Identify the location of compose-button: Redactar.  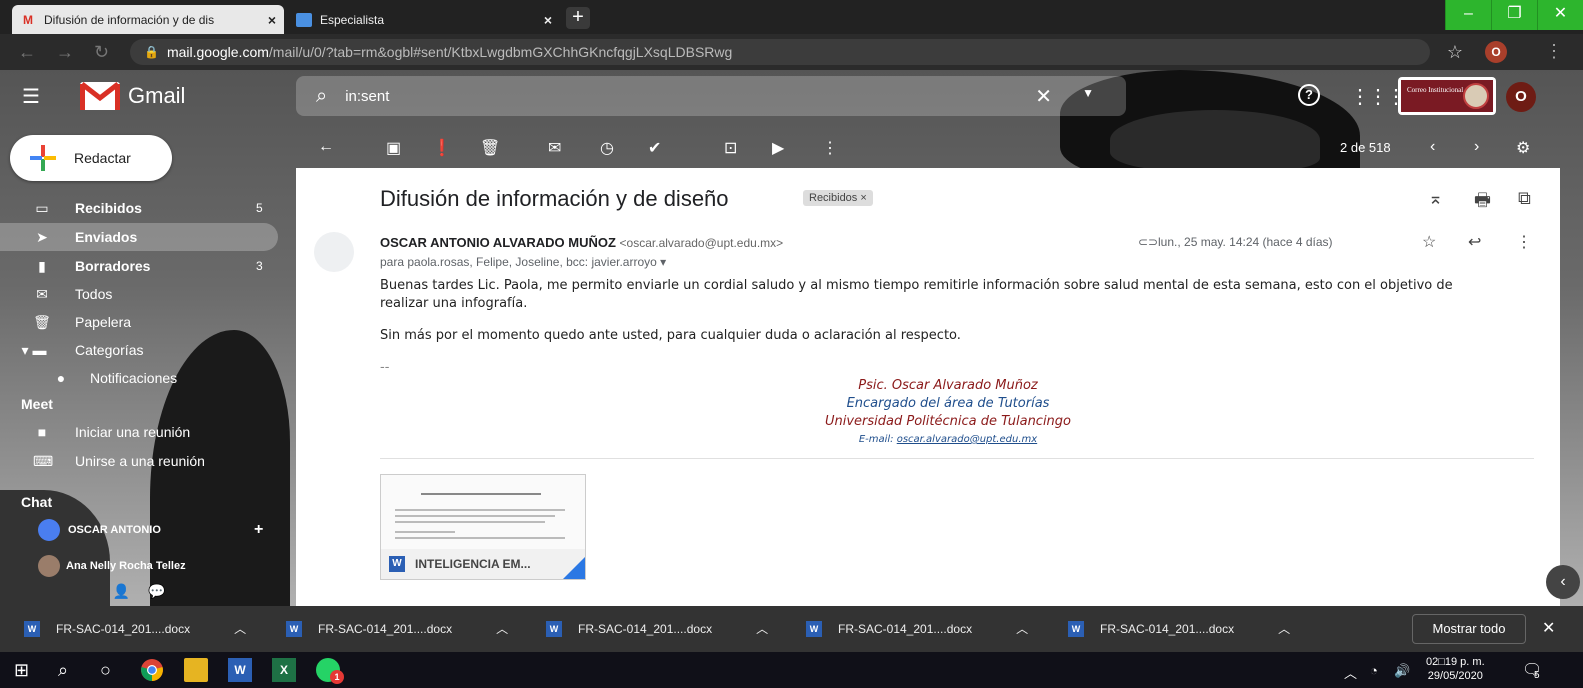
(91, 158).